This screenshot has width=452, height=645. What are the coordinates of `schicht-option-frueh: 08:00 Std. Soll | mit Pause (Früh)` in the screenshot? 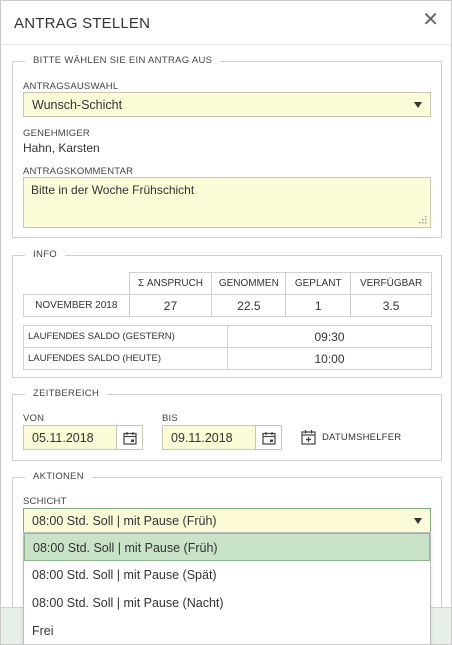 It's located at (227, 547).